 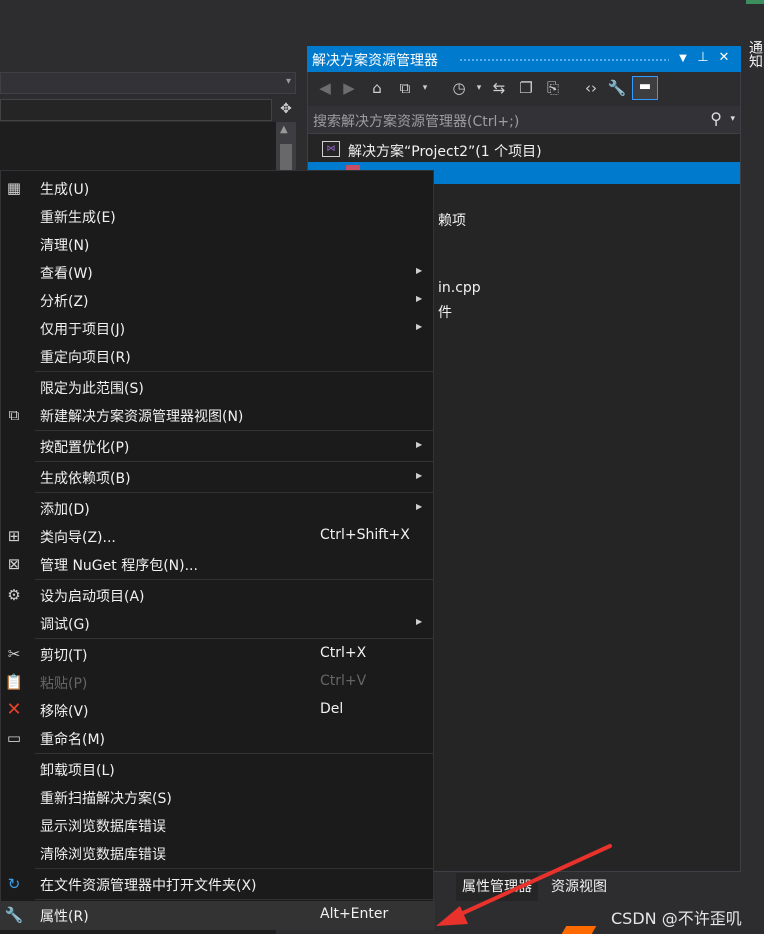 What do you see at coordinates (218, 216) in the screenshot?
I see `menu-item-rebuild: 重新生成(E)` at bounding box center [218, 216].